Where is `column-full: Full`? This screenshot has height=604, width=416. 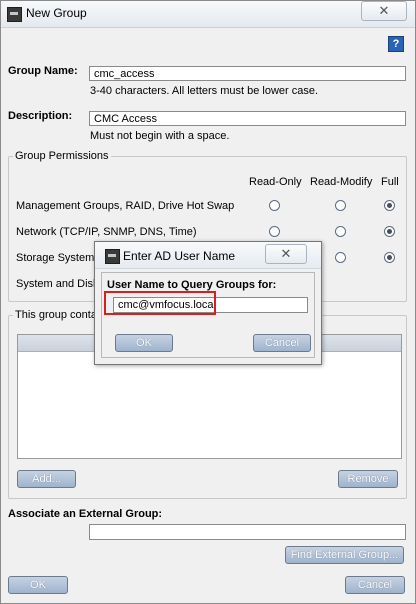
column-full: Full is located at coordinates (390, 182).